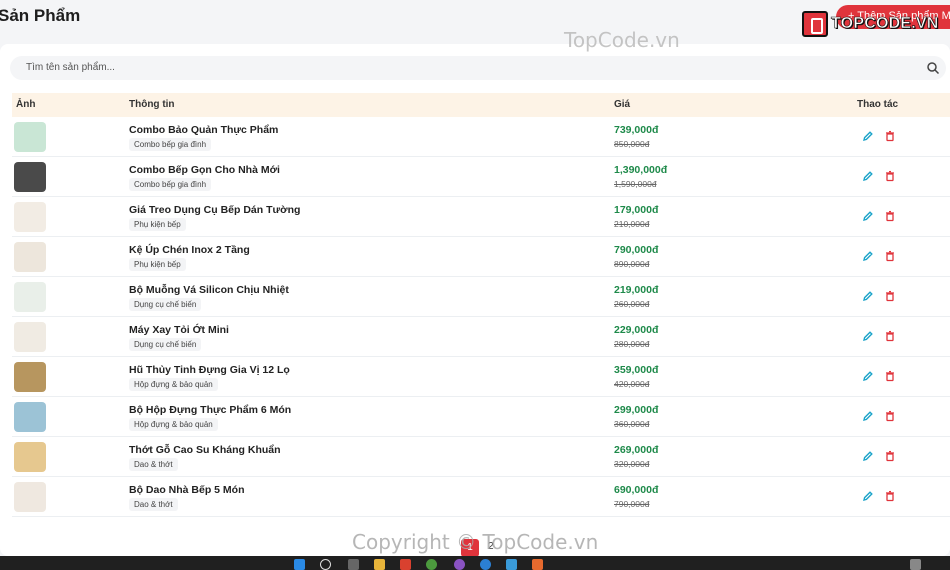  I want to click on app-icon-purple, so click(459, 564).